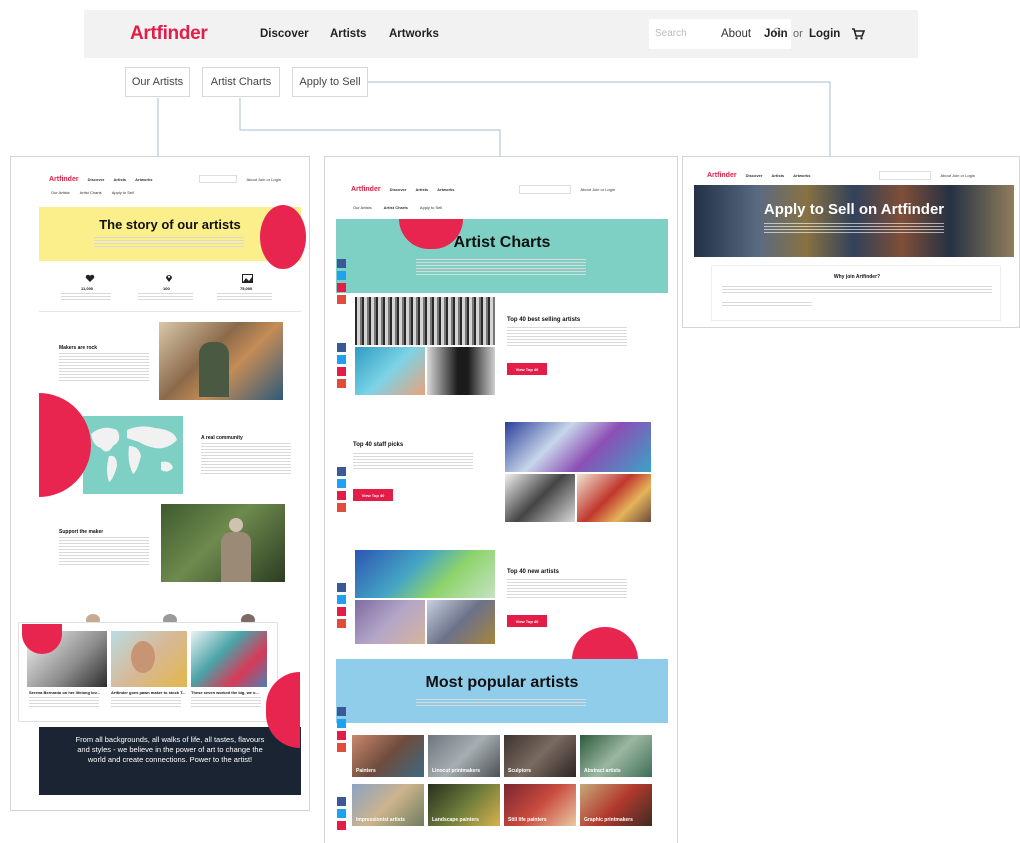  I want to click on tile-label: Still life painters, so click(527, 820).